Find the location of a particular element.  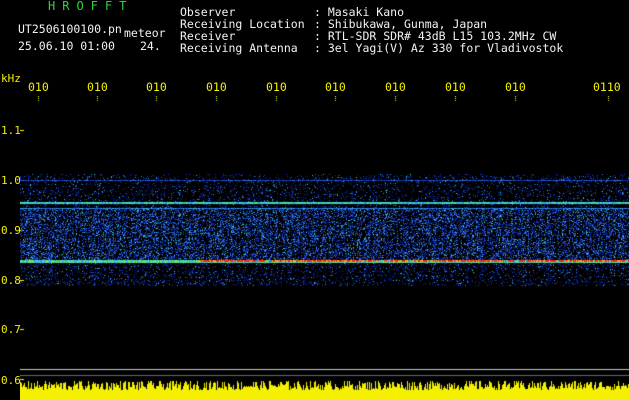

x-tick-label: 0110 is located at coordinates (607, 87).